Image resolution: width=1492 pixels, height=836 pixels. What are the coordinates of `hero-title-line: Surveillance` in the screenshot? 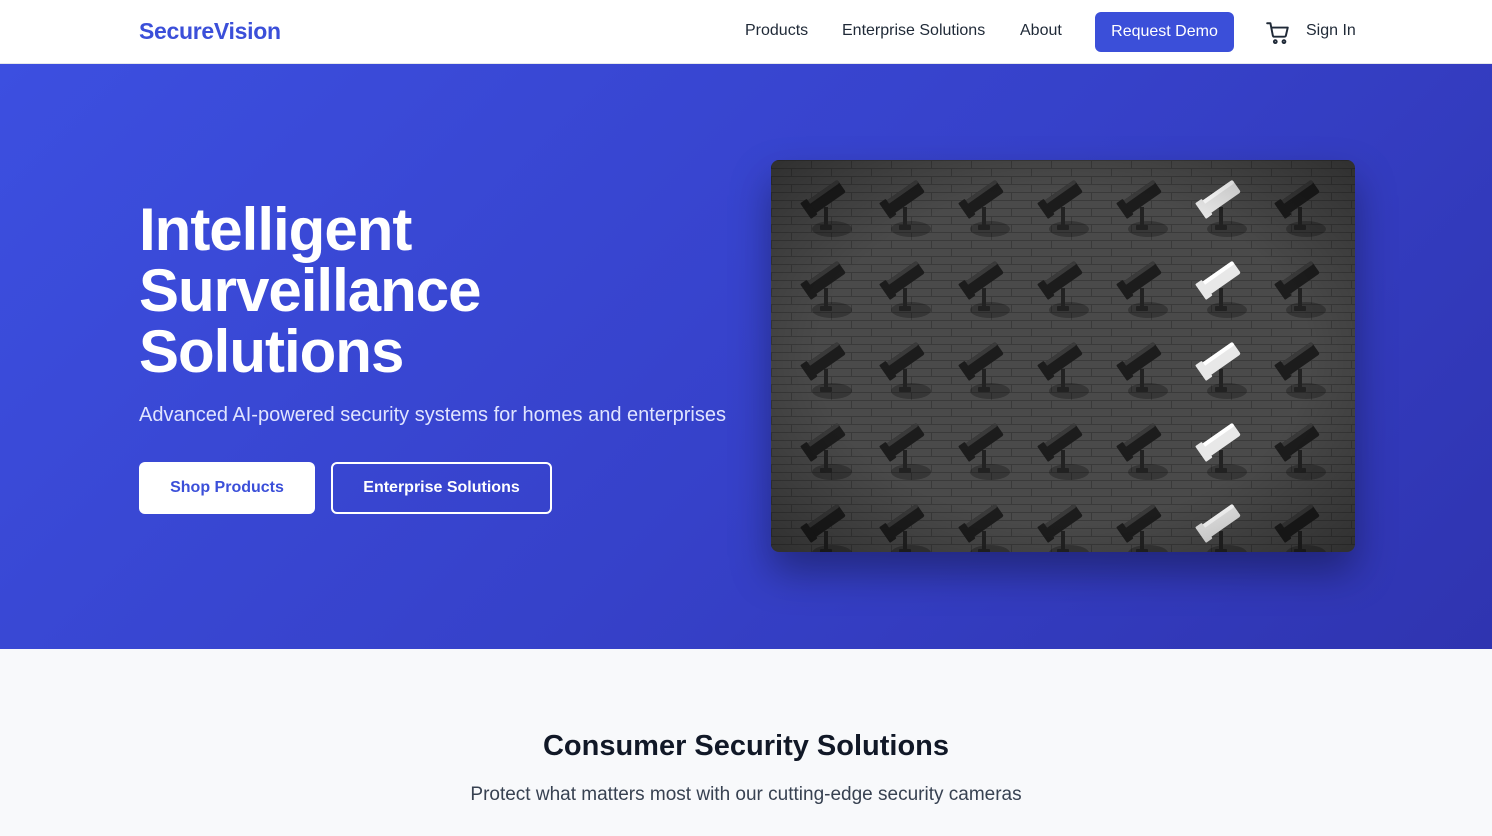 It's located at (310, 290).